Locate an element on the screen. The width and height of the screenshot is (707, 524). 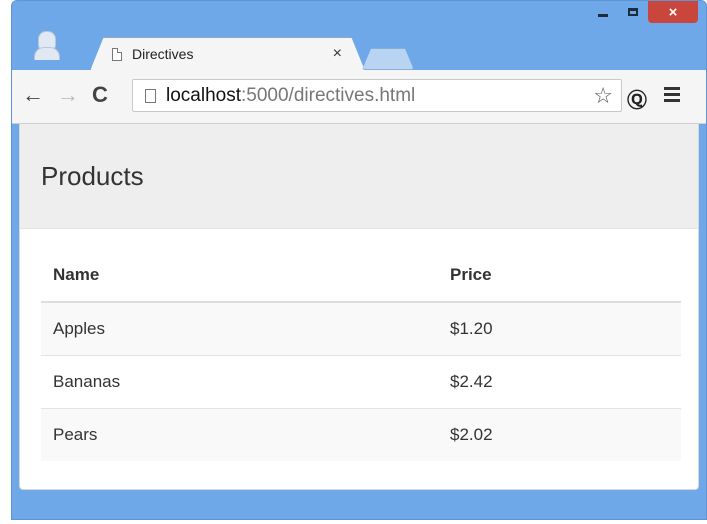
table-row: Bananas $2.42 is located at coordinates (361, 382).